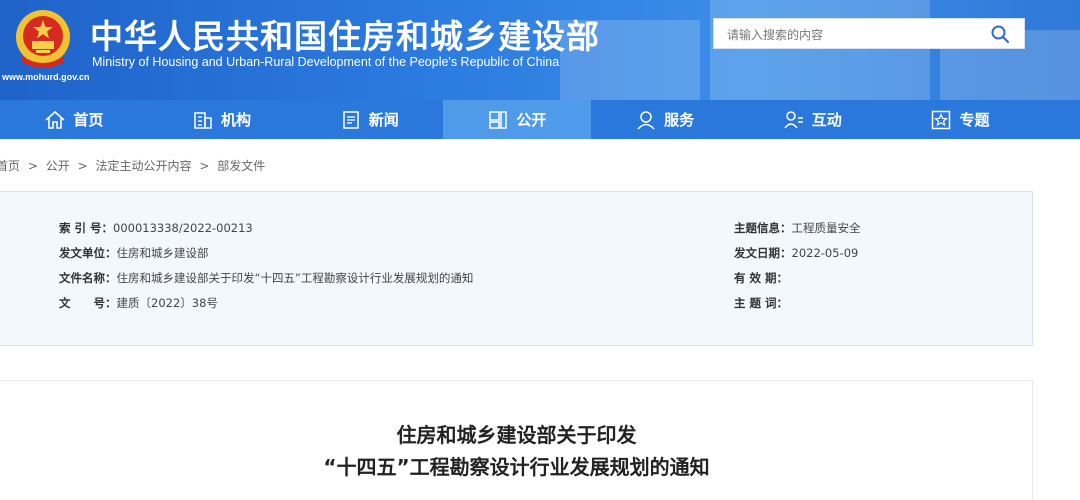  I want to click on info-issuer: 发文单位：住房和城乡建设部, so click(134, 253).